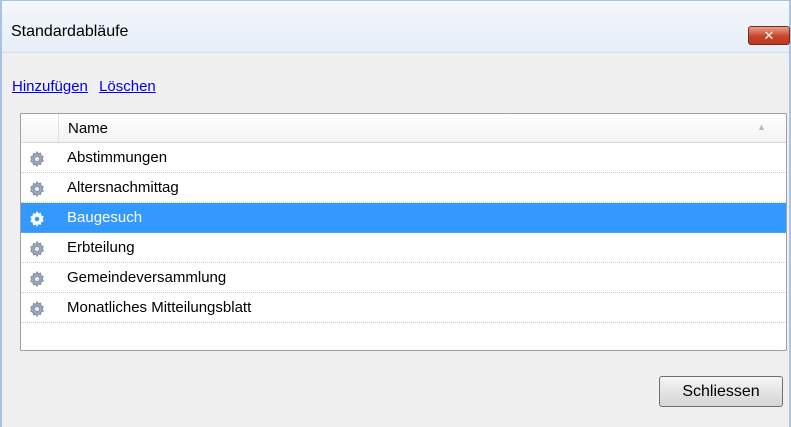  Describe the element at coordinates (101, 247) in the screenshot. I see `list-item-label: Erbteilung` at that location.